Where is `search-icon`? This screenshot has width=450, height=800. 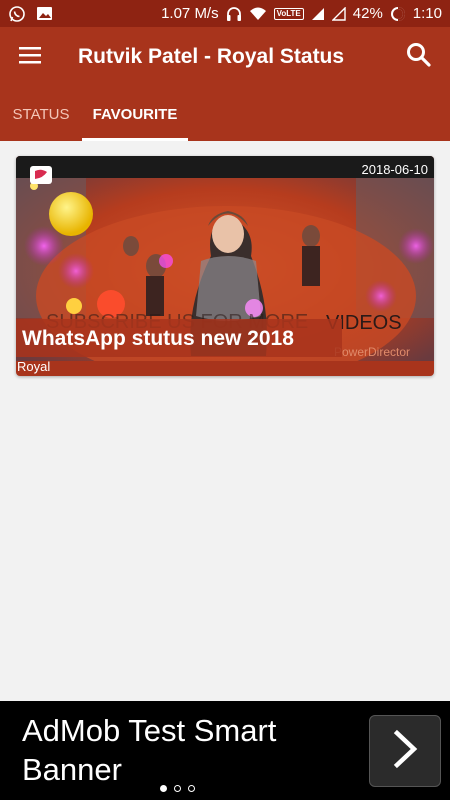
search-icon is located at coordinates (419, 57).